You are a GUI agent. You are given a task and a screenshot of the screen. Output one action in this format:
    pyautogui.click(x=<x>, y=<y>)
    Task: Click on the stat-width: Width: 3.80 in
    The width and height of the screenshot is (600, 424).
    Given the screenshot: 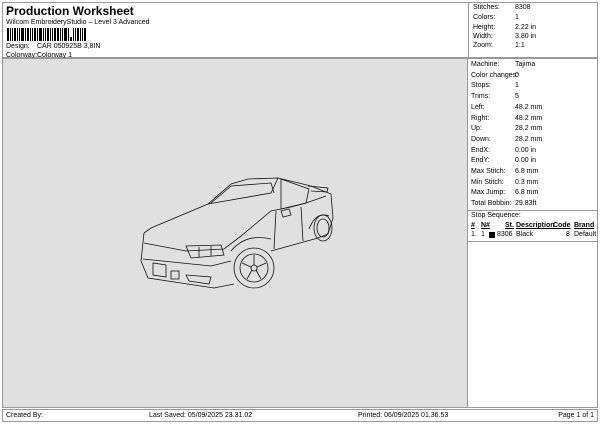 What is the action you would take?
    pyautogui.click(x=505, y=36)
    